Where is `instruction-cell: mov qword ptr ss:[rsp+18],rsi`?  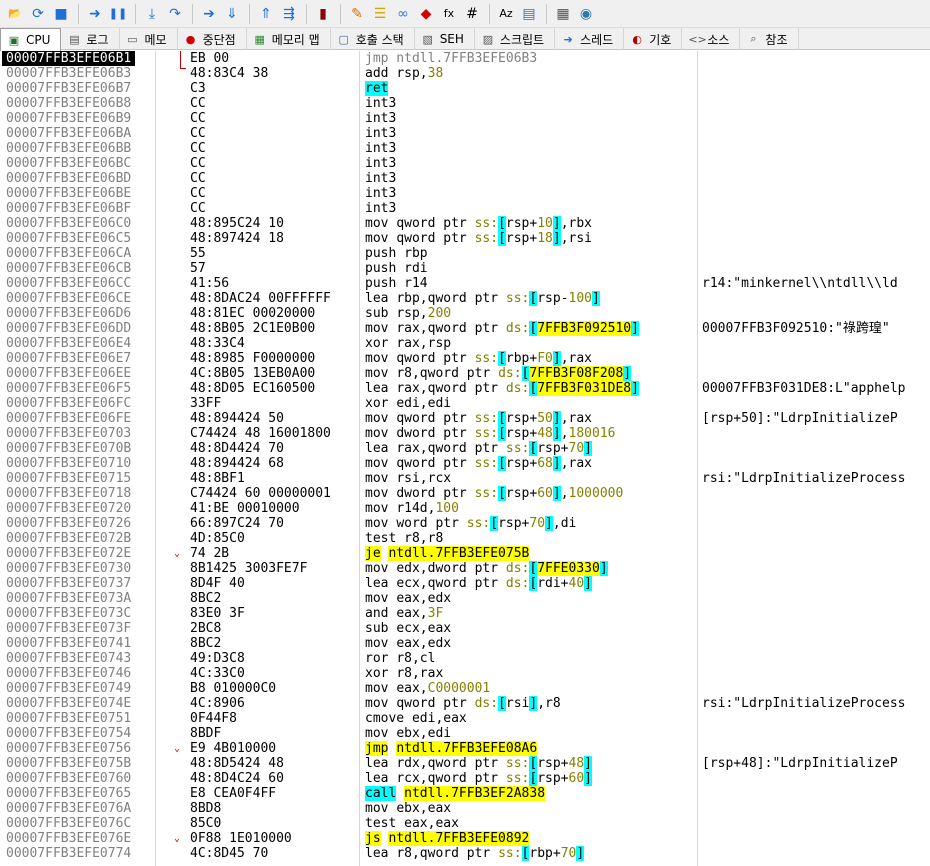 instruction-cell: mov qword ptr ss:[rsp+18],rsi is located at coordinates (479, 238).